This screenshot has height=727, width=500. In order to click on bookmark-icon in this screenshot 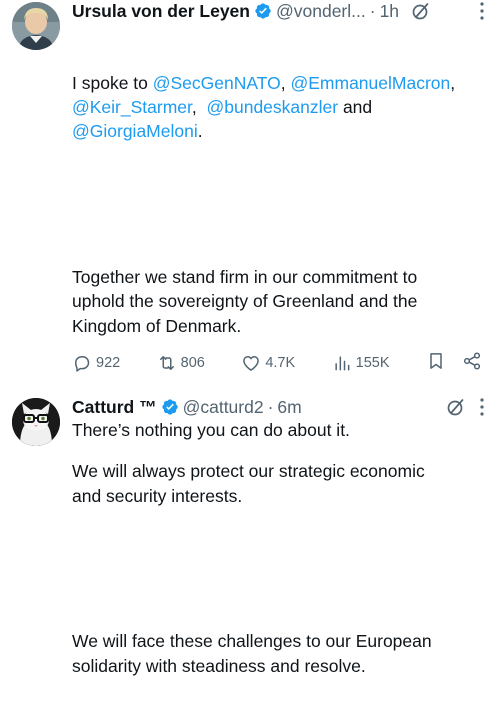, I will do `click(436, 363)`.